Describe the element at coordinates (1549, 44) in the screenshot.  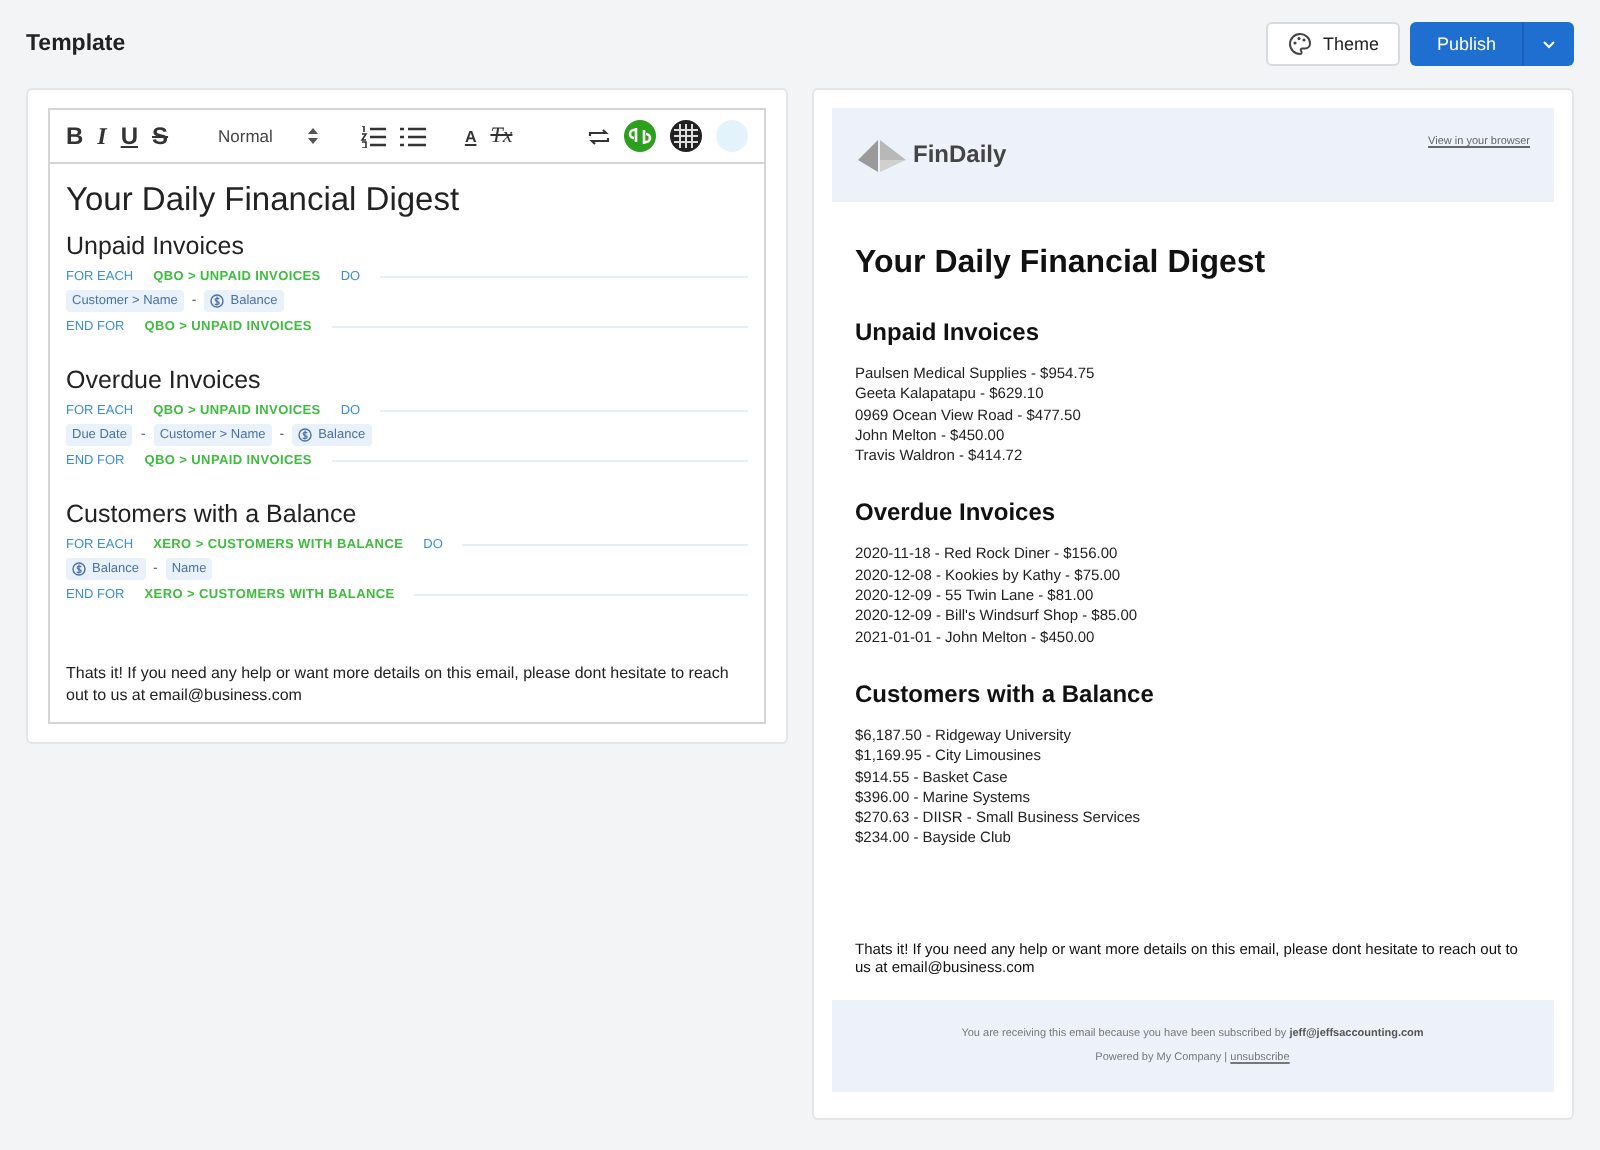
I see `caret-icon` at that location.